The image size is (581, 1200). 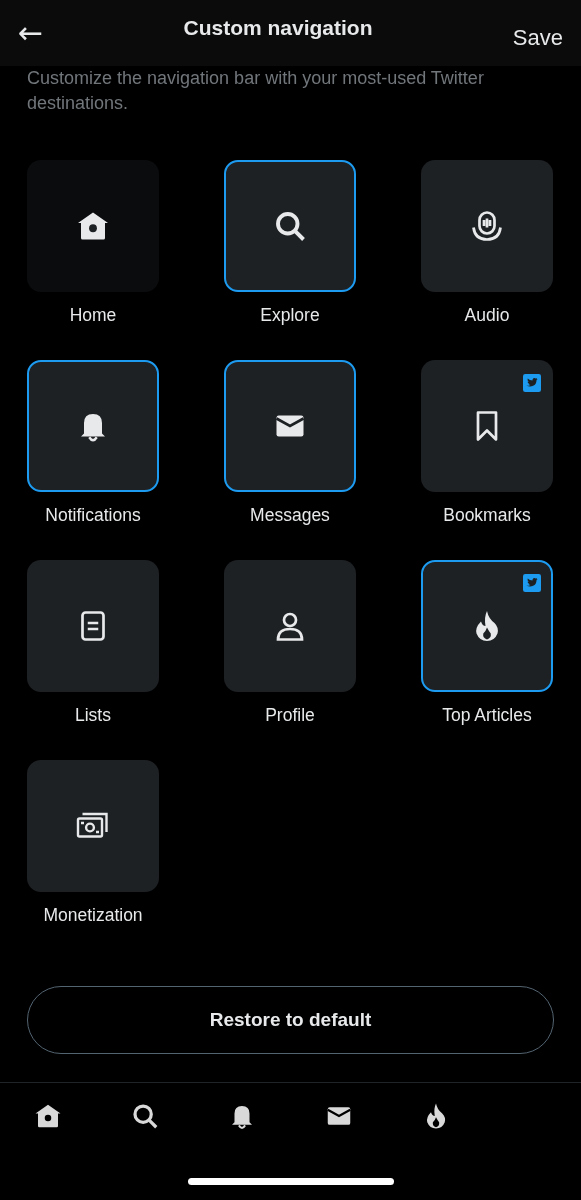 I want to click on tile-label: Profile, so click(x=290, y=715).